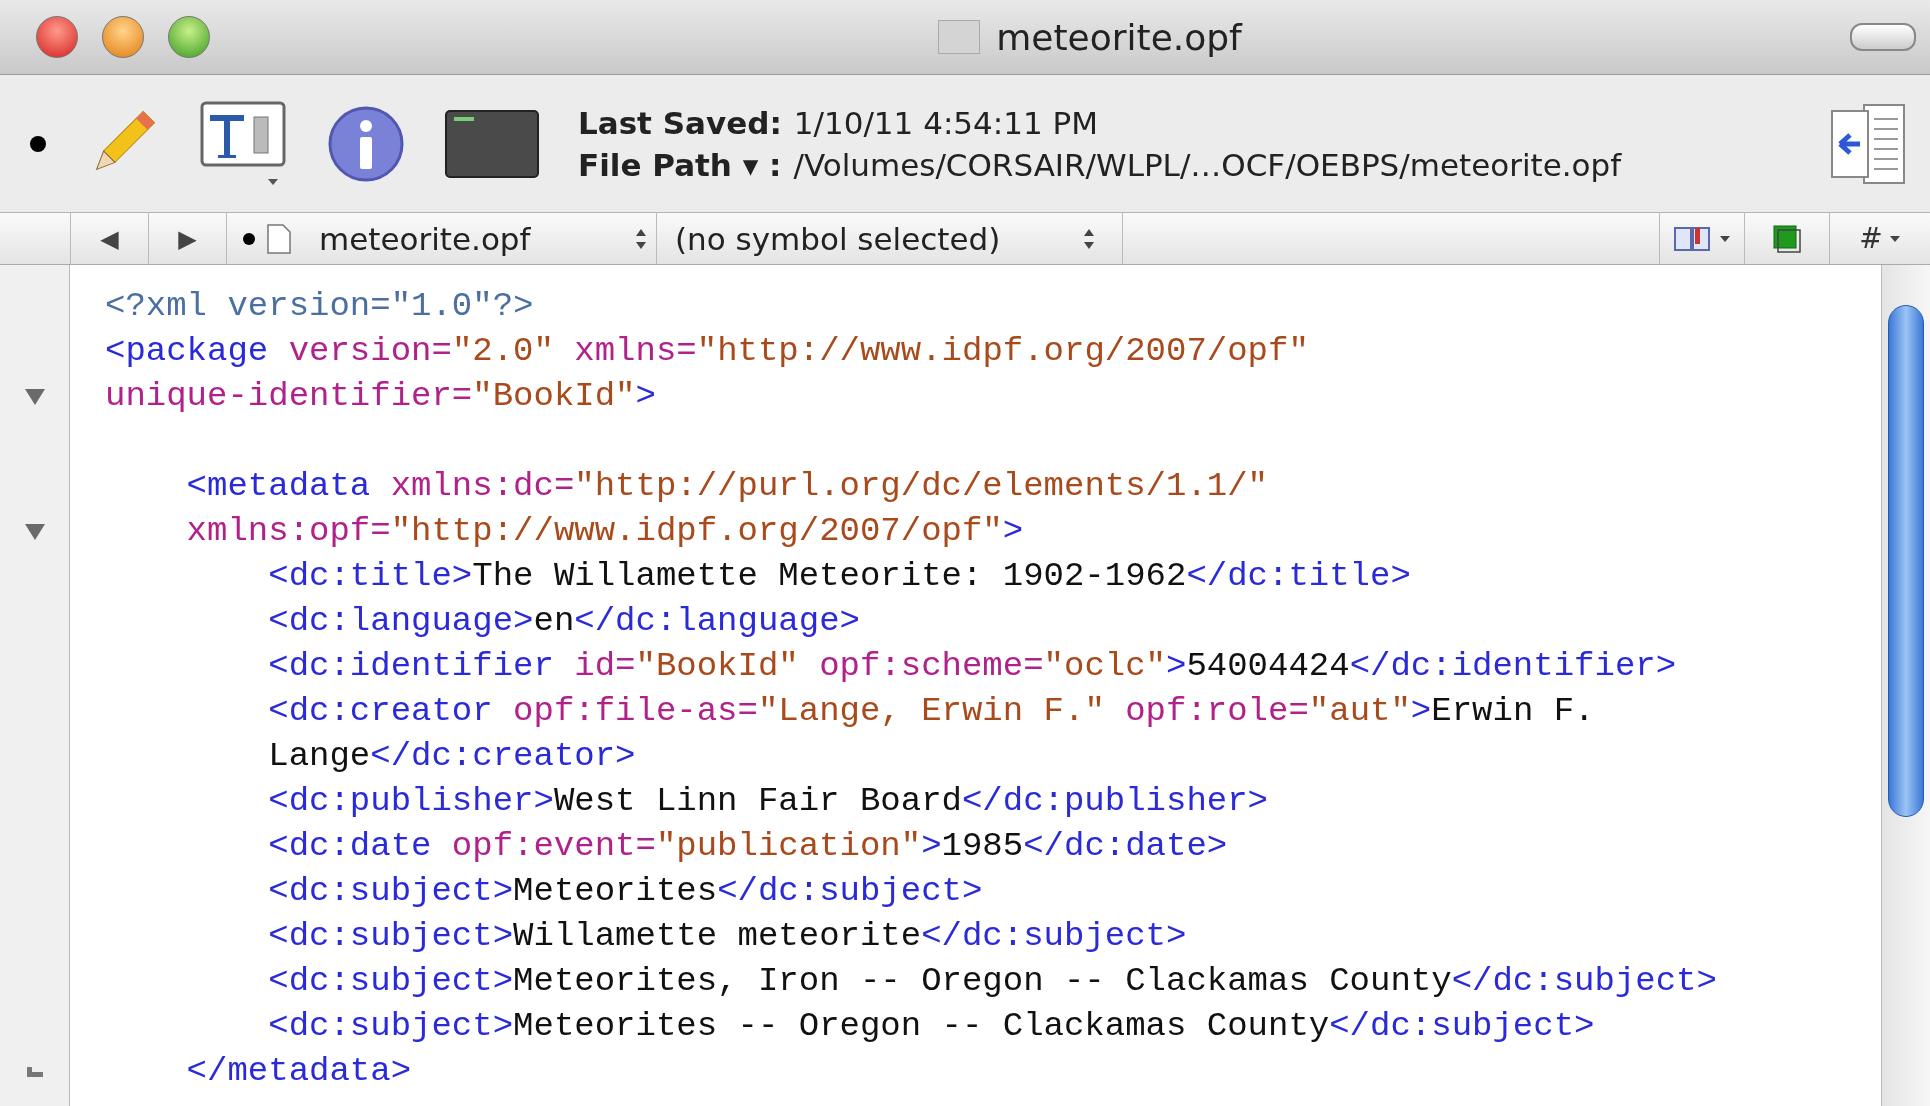 Image resolution: width=1930 pixels, height=1106 pixels. Describe the element at coordinates (329, 801) in the screenshot. I see `xml-tag: <dc:publisher>` at that location.